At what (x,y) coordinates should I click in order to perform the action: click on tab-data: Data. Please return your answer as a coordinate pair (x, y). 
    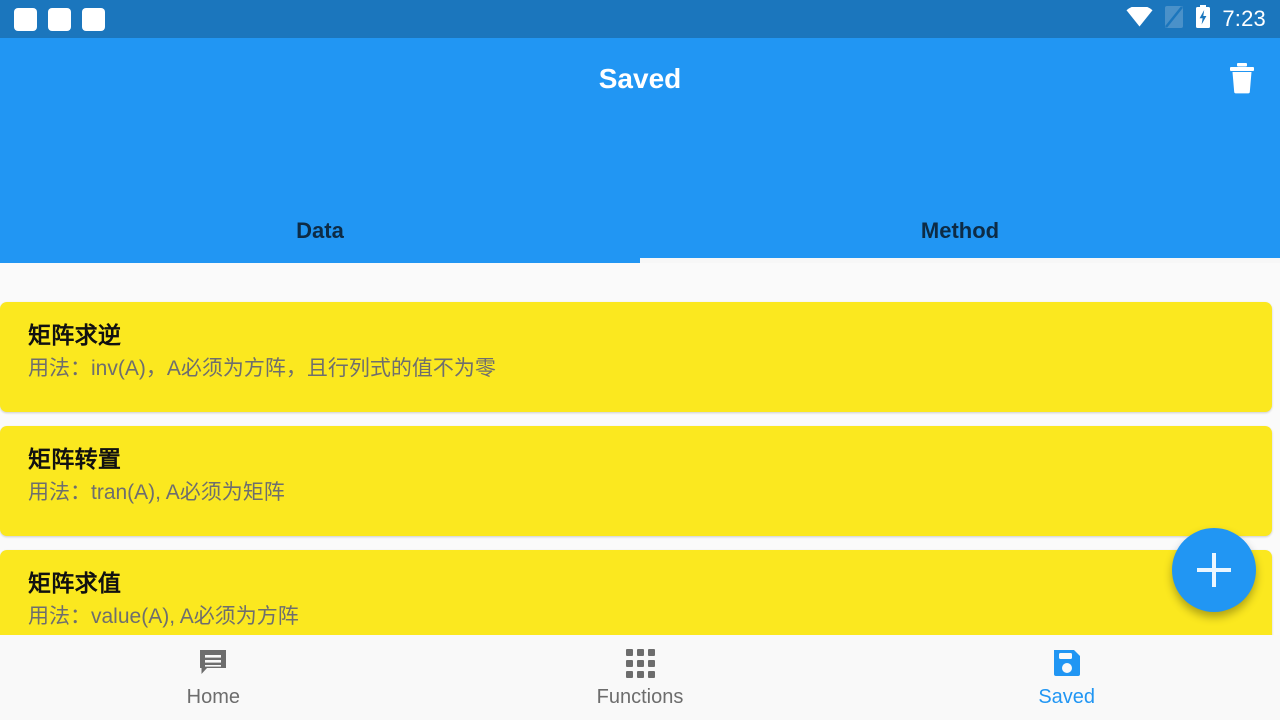
    Looking at the image, I should click on (320, 231).